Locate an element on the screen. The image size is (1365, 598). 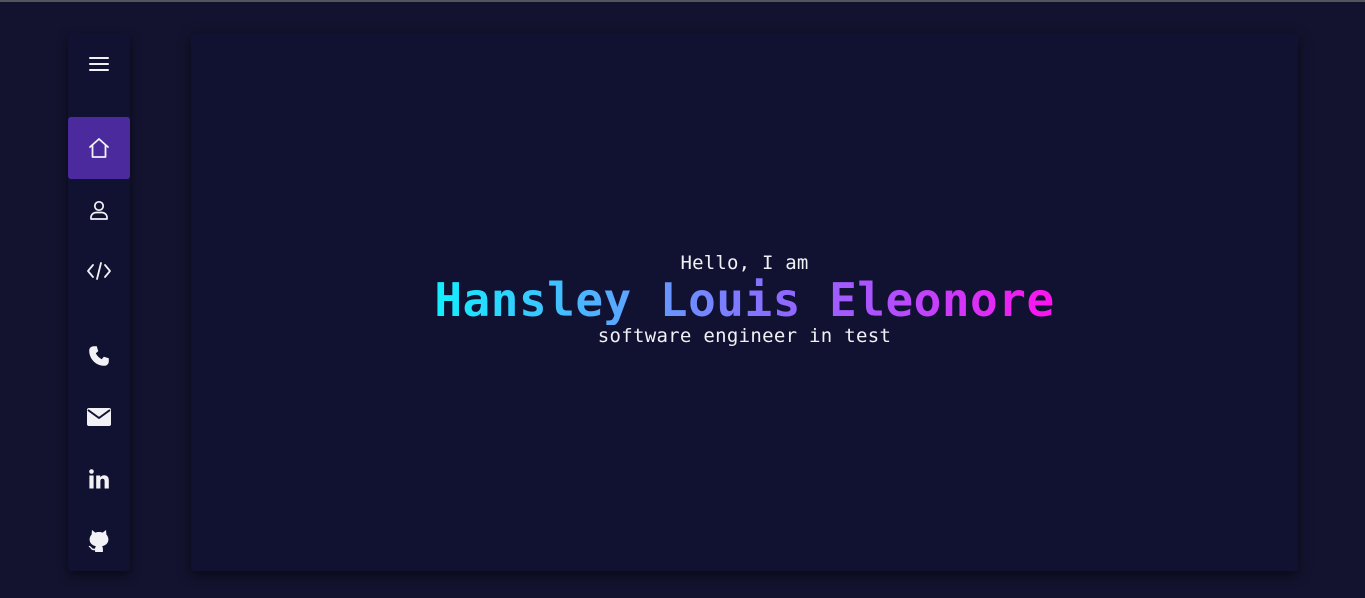
sidebar-item-home is located at coordinates (99, 148).